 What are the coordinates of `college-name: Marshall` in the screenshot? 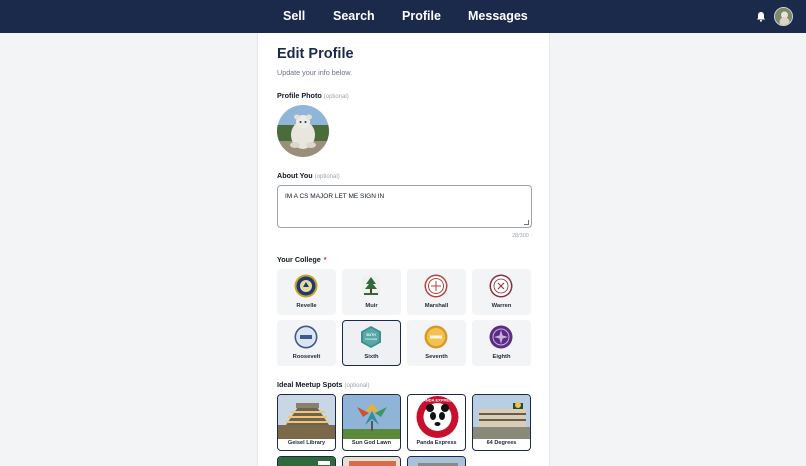 It's located at (436, 306).